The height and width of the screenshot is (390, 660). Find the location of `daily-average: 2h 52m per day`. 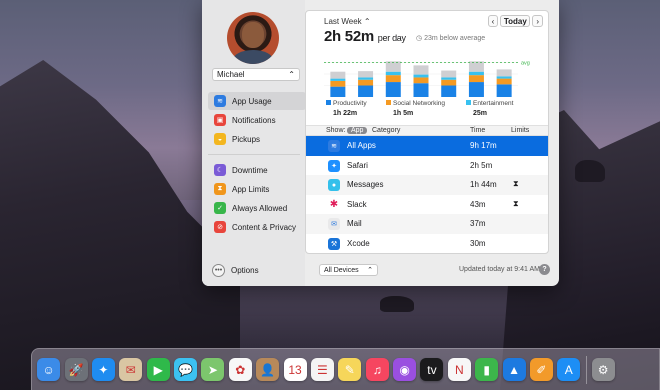

daily-average: 2h 52m per day is located at coordinates (365, 36).